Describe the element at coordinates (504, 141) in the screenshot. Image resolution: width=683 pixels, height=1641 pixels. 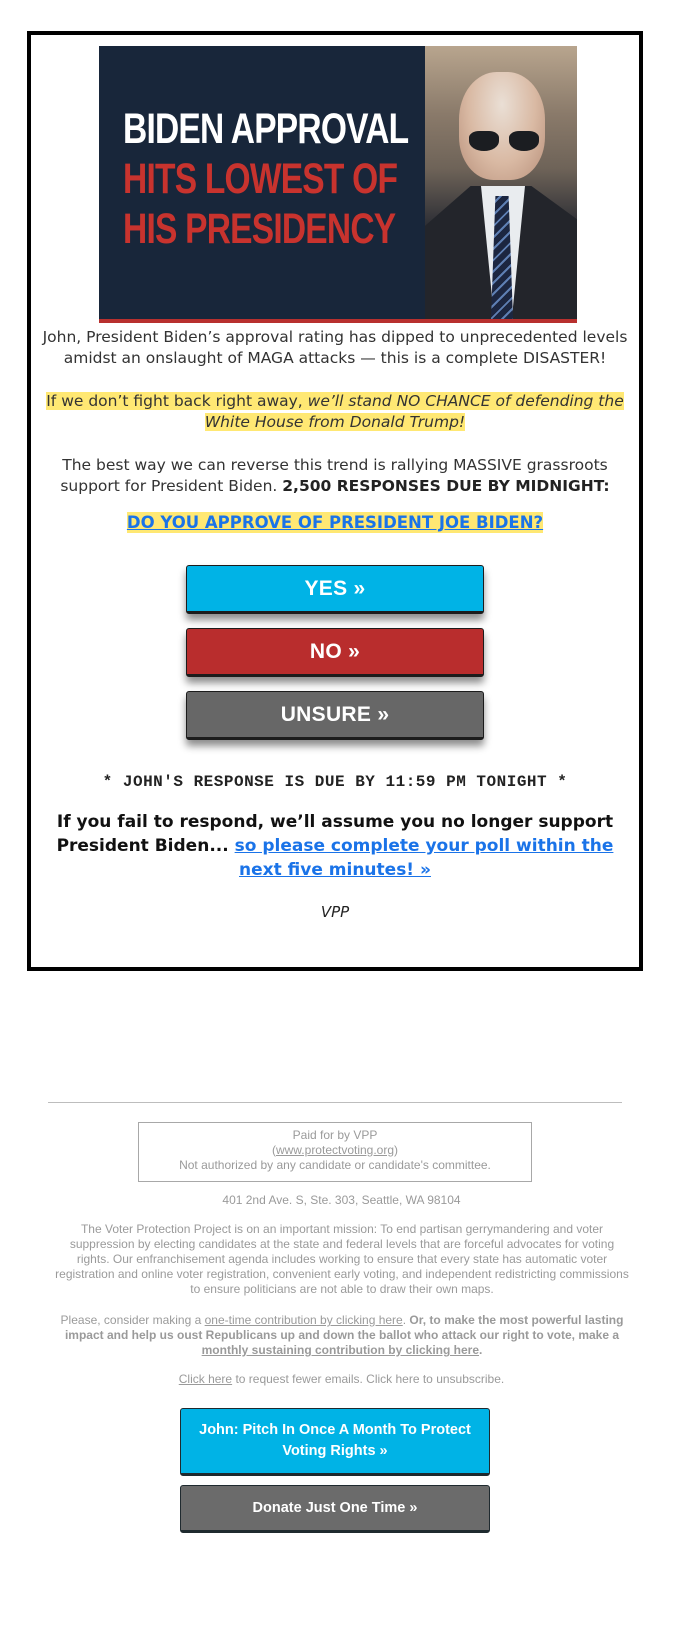
I see `sunglasses-icon` at that location.